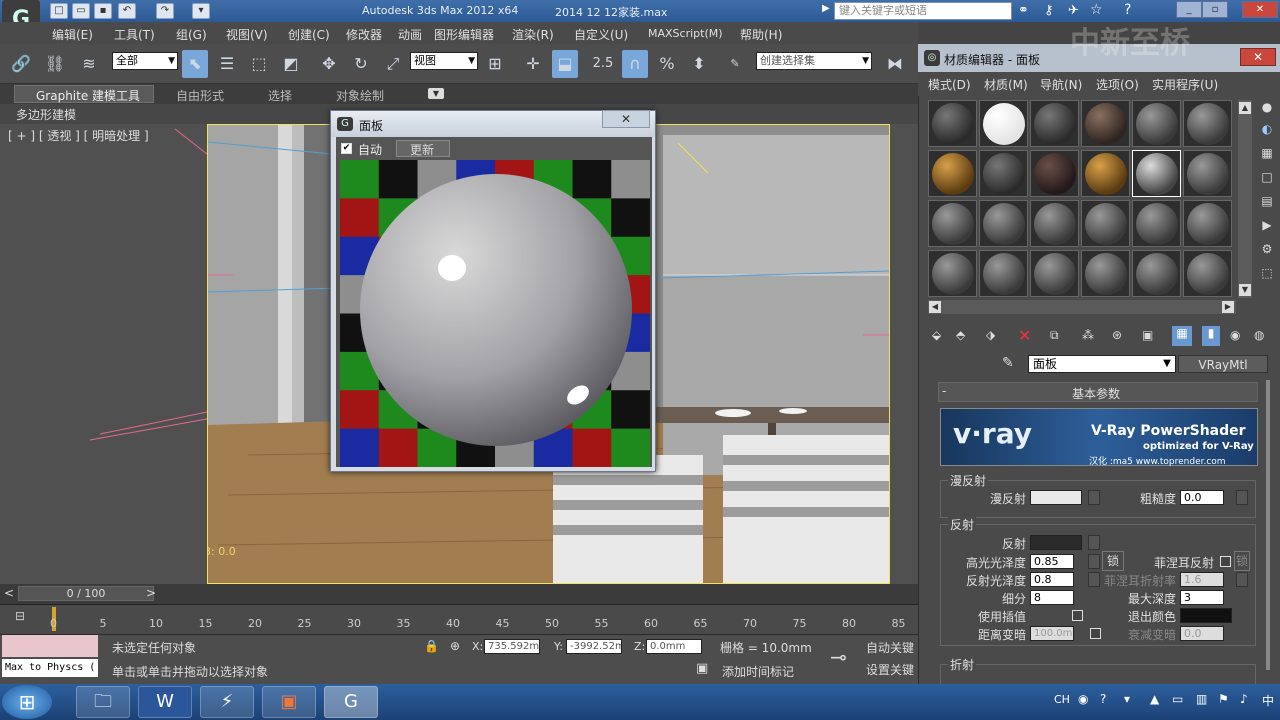 The image size is (1280, 720). I want to click on select-by-name-icon: ☰, so click(227, 64).